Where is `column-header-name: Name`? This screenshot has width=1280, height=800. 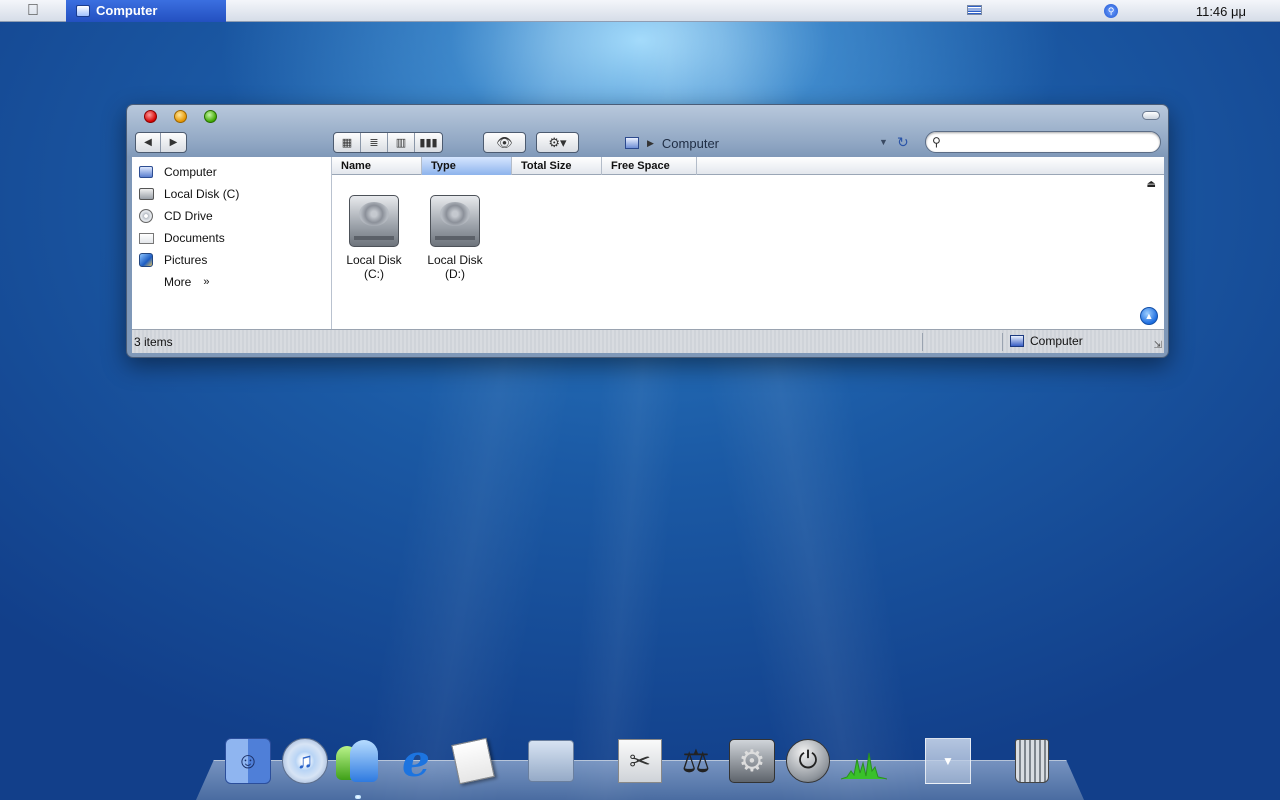 column-header-name: Name is located at coordinates (377, 166).